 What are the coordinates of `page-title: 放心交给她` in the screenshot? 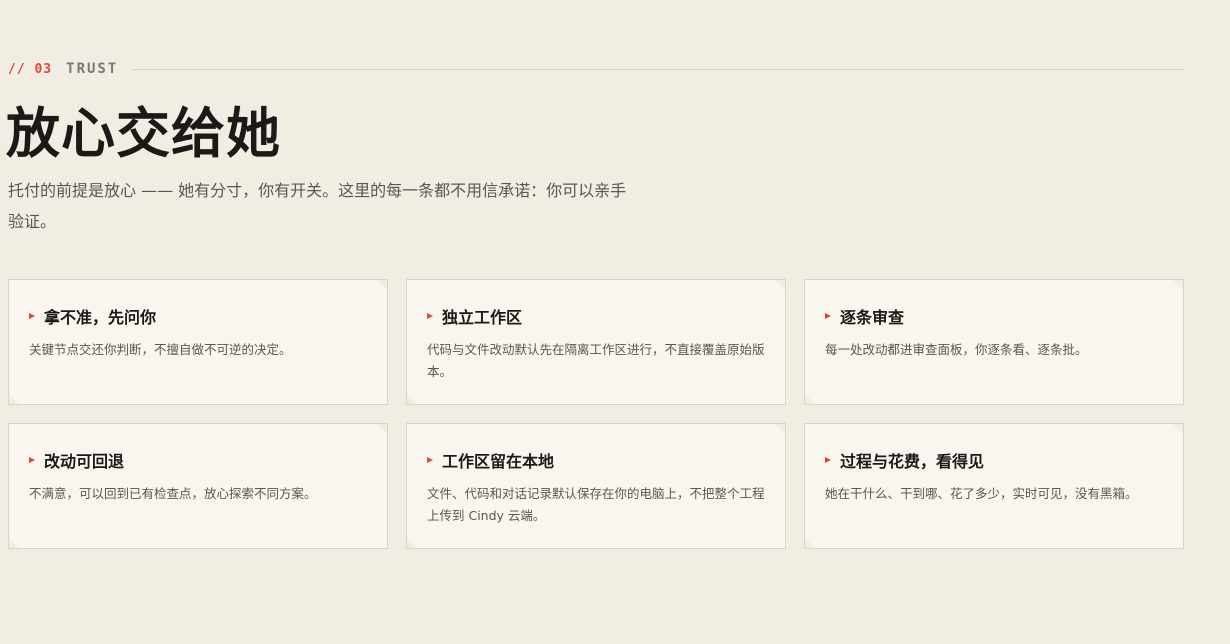 It's located at (143, 133).